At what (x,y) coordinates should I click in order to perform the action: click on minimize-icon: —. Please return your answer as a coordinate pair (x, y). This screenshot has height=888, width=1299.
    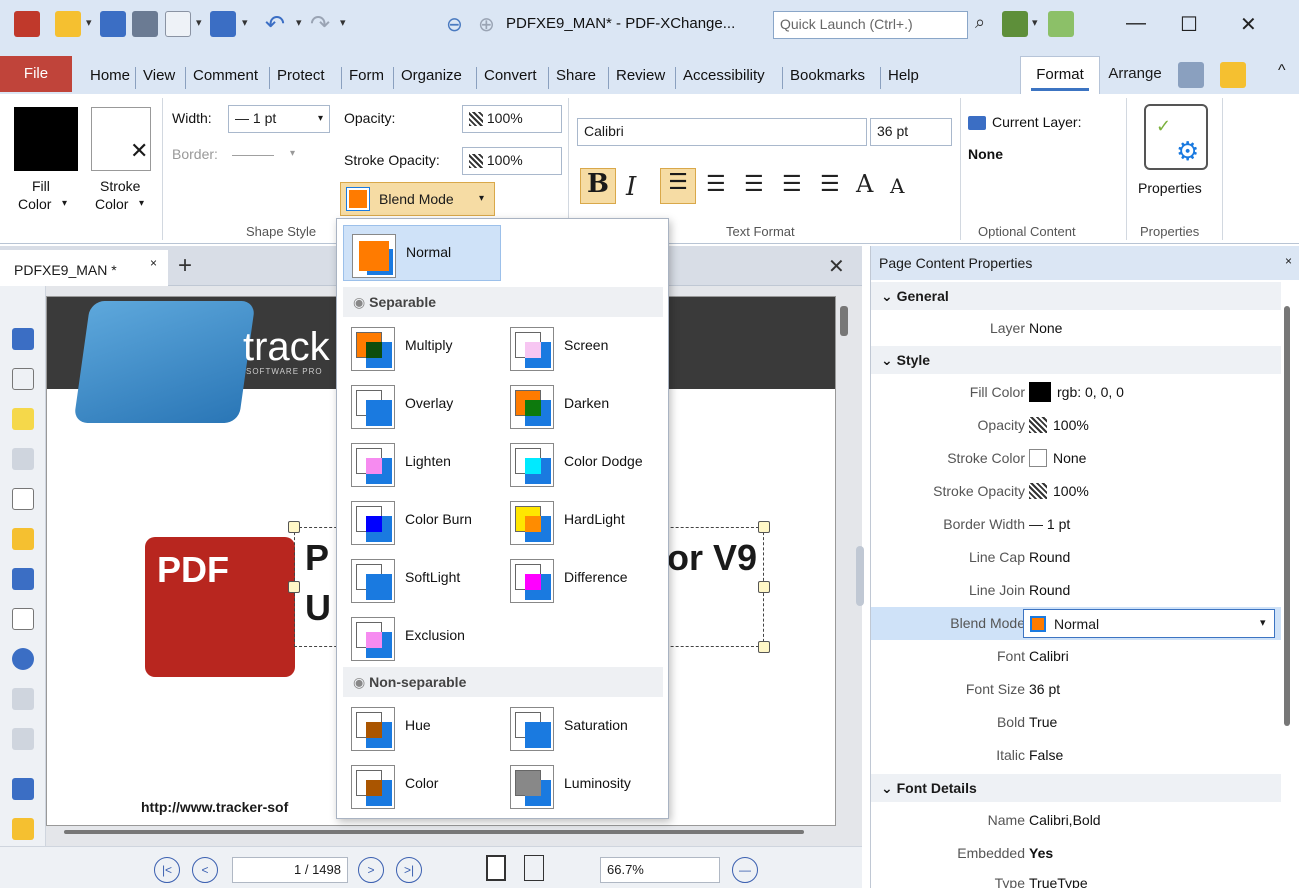
    Looking at the image, I should click on (1136, 23).